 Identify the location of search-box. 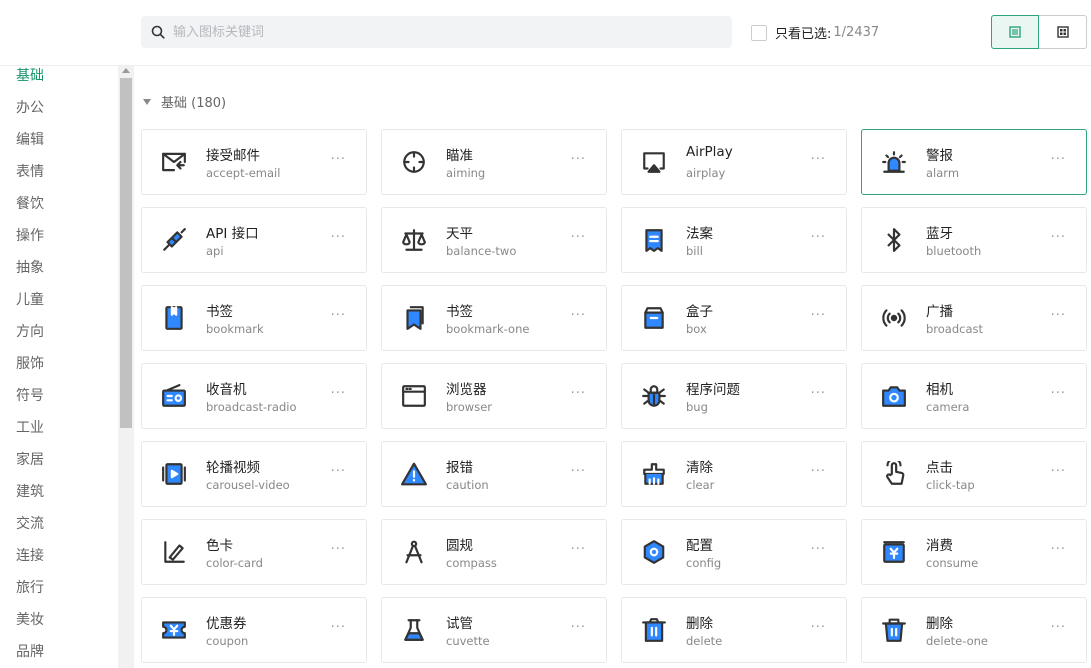
(436, 32).